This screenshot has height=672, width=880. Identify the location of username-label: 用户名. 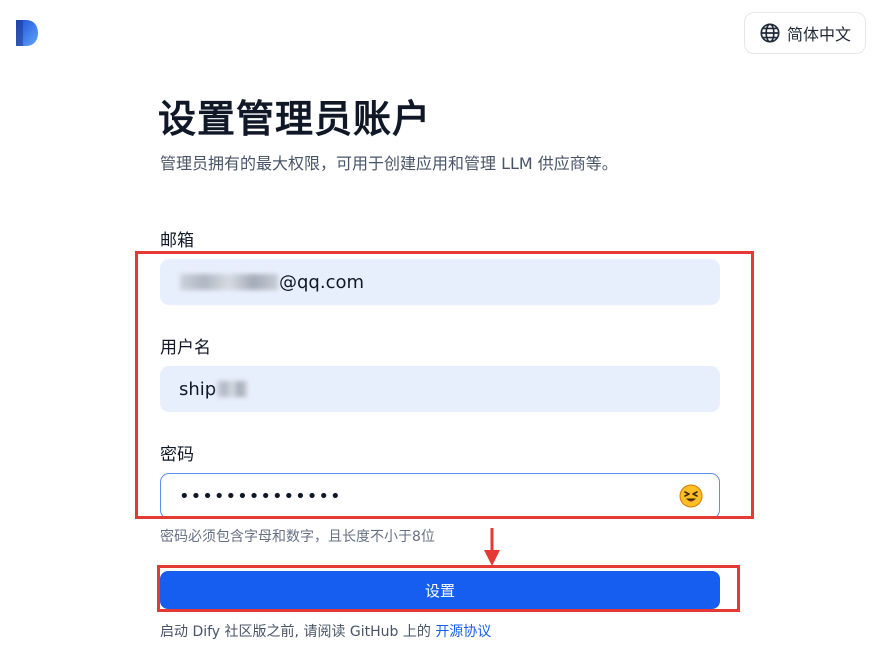
(185, 348).